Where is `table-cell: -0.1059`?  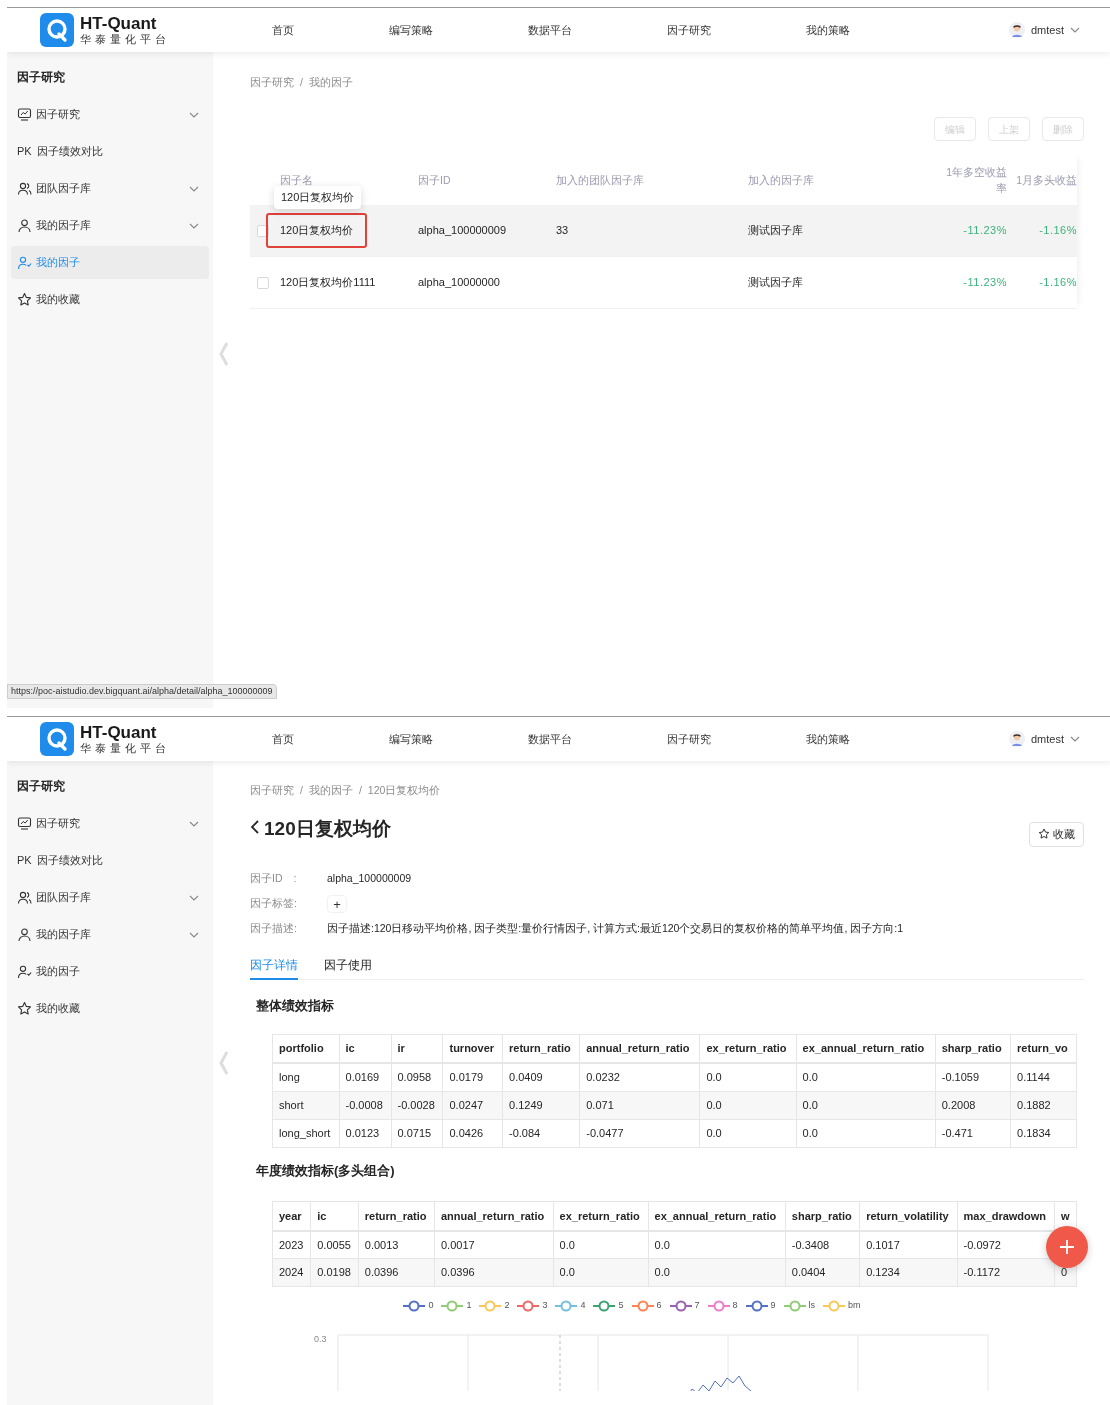
table-cell: -0.1059 is located at coordinates (973, 1077).